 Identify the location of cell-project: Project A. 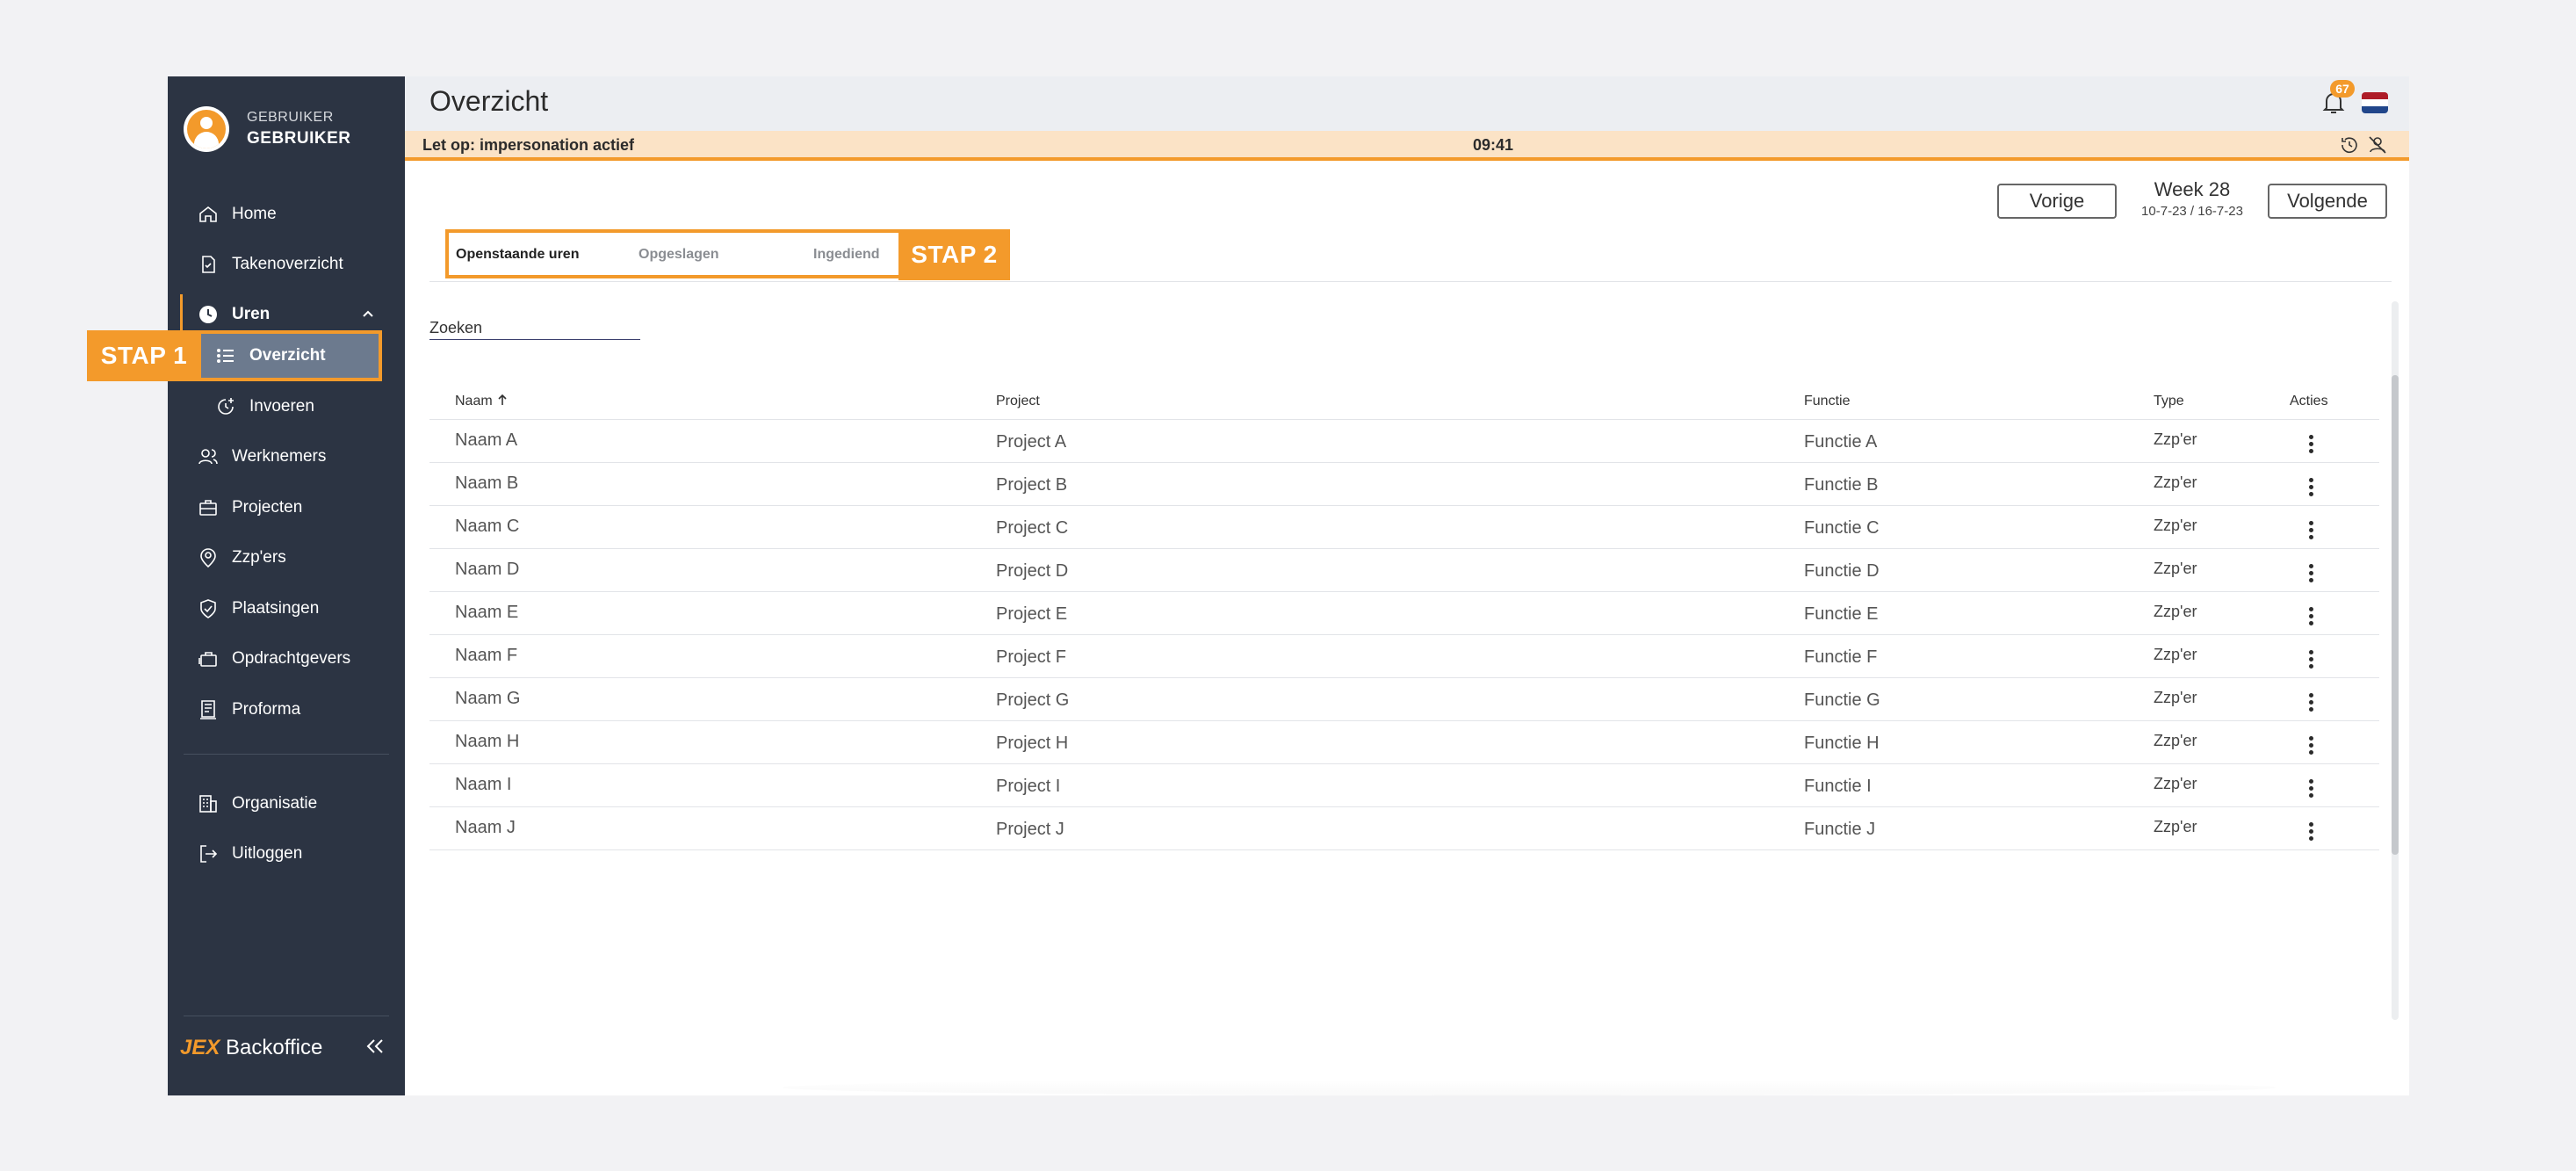
(1031, 442).